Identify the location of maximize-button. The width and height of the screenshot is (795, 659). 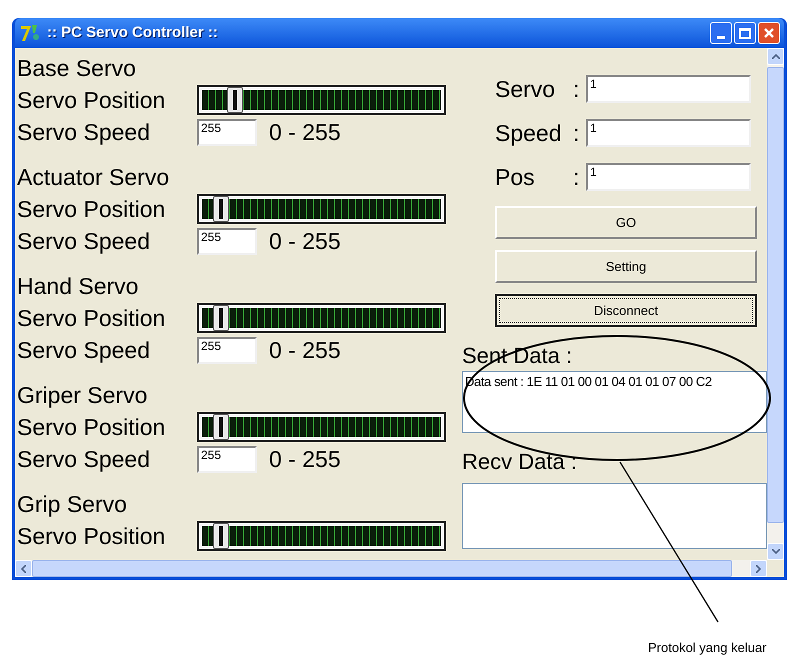
(745, 33).